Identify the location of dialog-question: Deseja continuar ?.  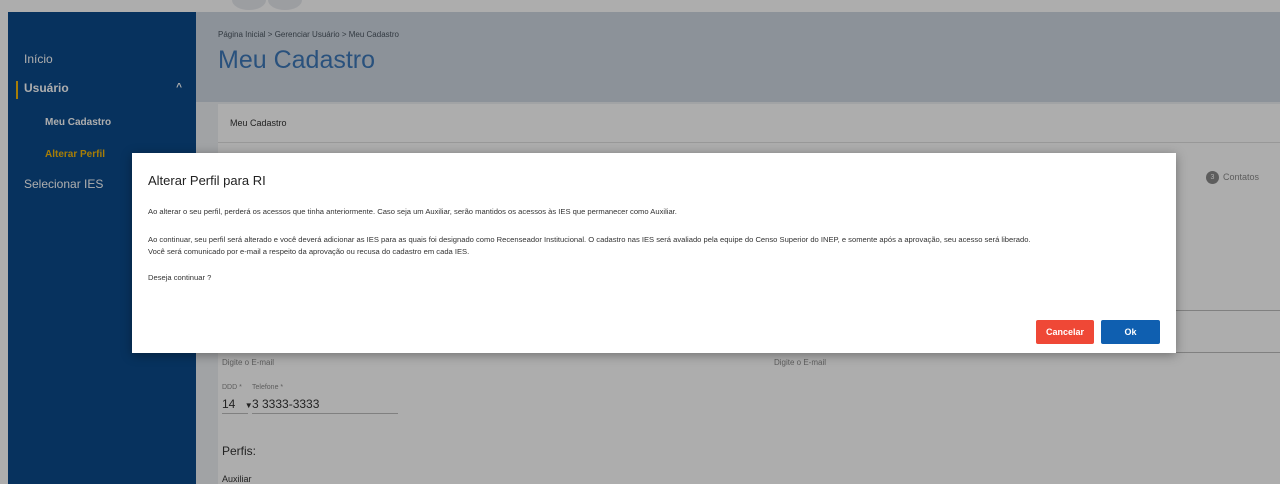
(180, 277).